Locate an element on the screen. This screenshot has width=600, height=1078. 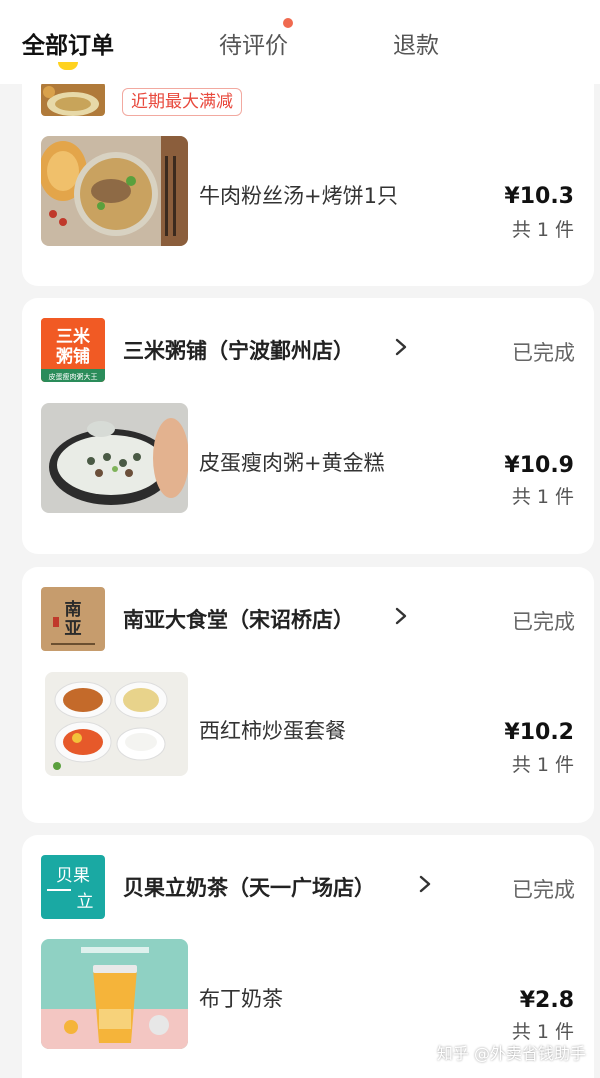
logo-text: 立 is located at coordinates (85, 902).